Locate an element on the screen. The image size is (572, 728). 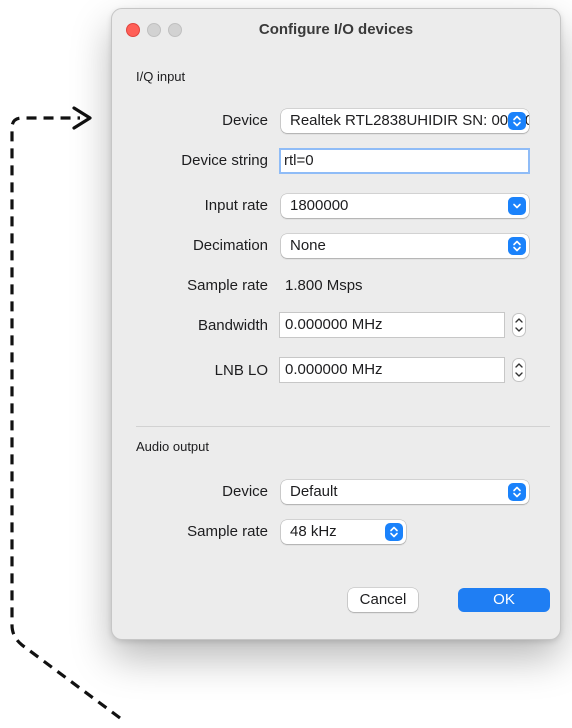
window-title: Configure I/O devices is located at coordinates (336, 29).